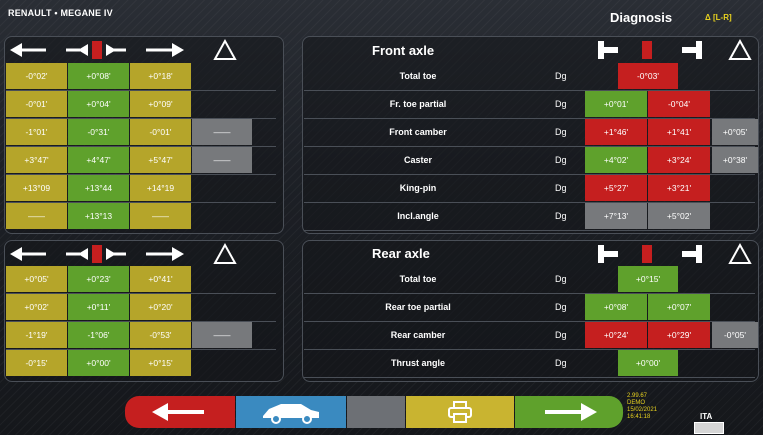 The image size is (763, 435). I want to click on version-info: 2.99.67 DEMO 15/02/2021 16:41:18, so click(642, 407).